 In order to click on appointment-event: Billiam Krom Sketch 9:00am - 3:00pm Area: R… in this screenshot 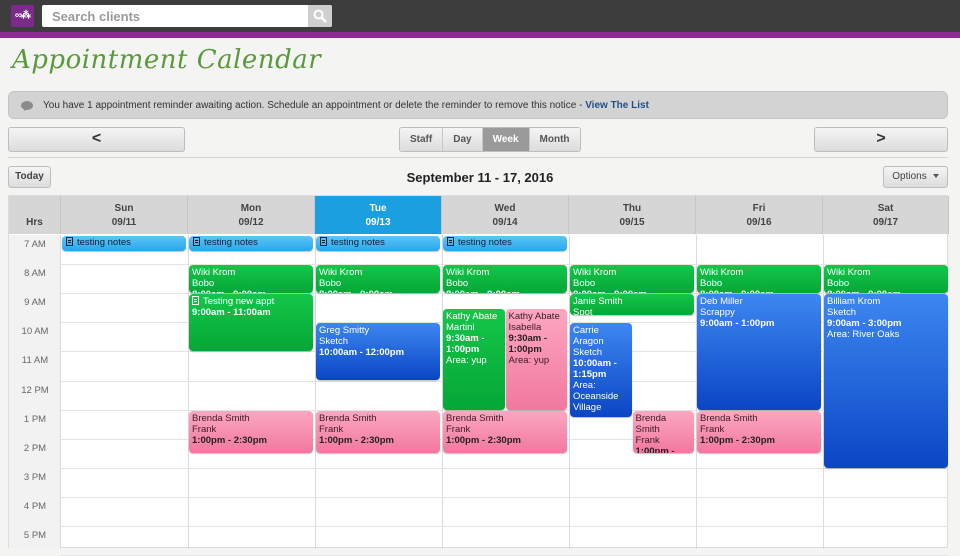, I will do `click(886, 381)`.